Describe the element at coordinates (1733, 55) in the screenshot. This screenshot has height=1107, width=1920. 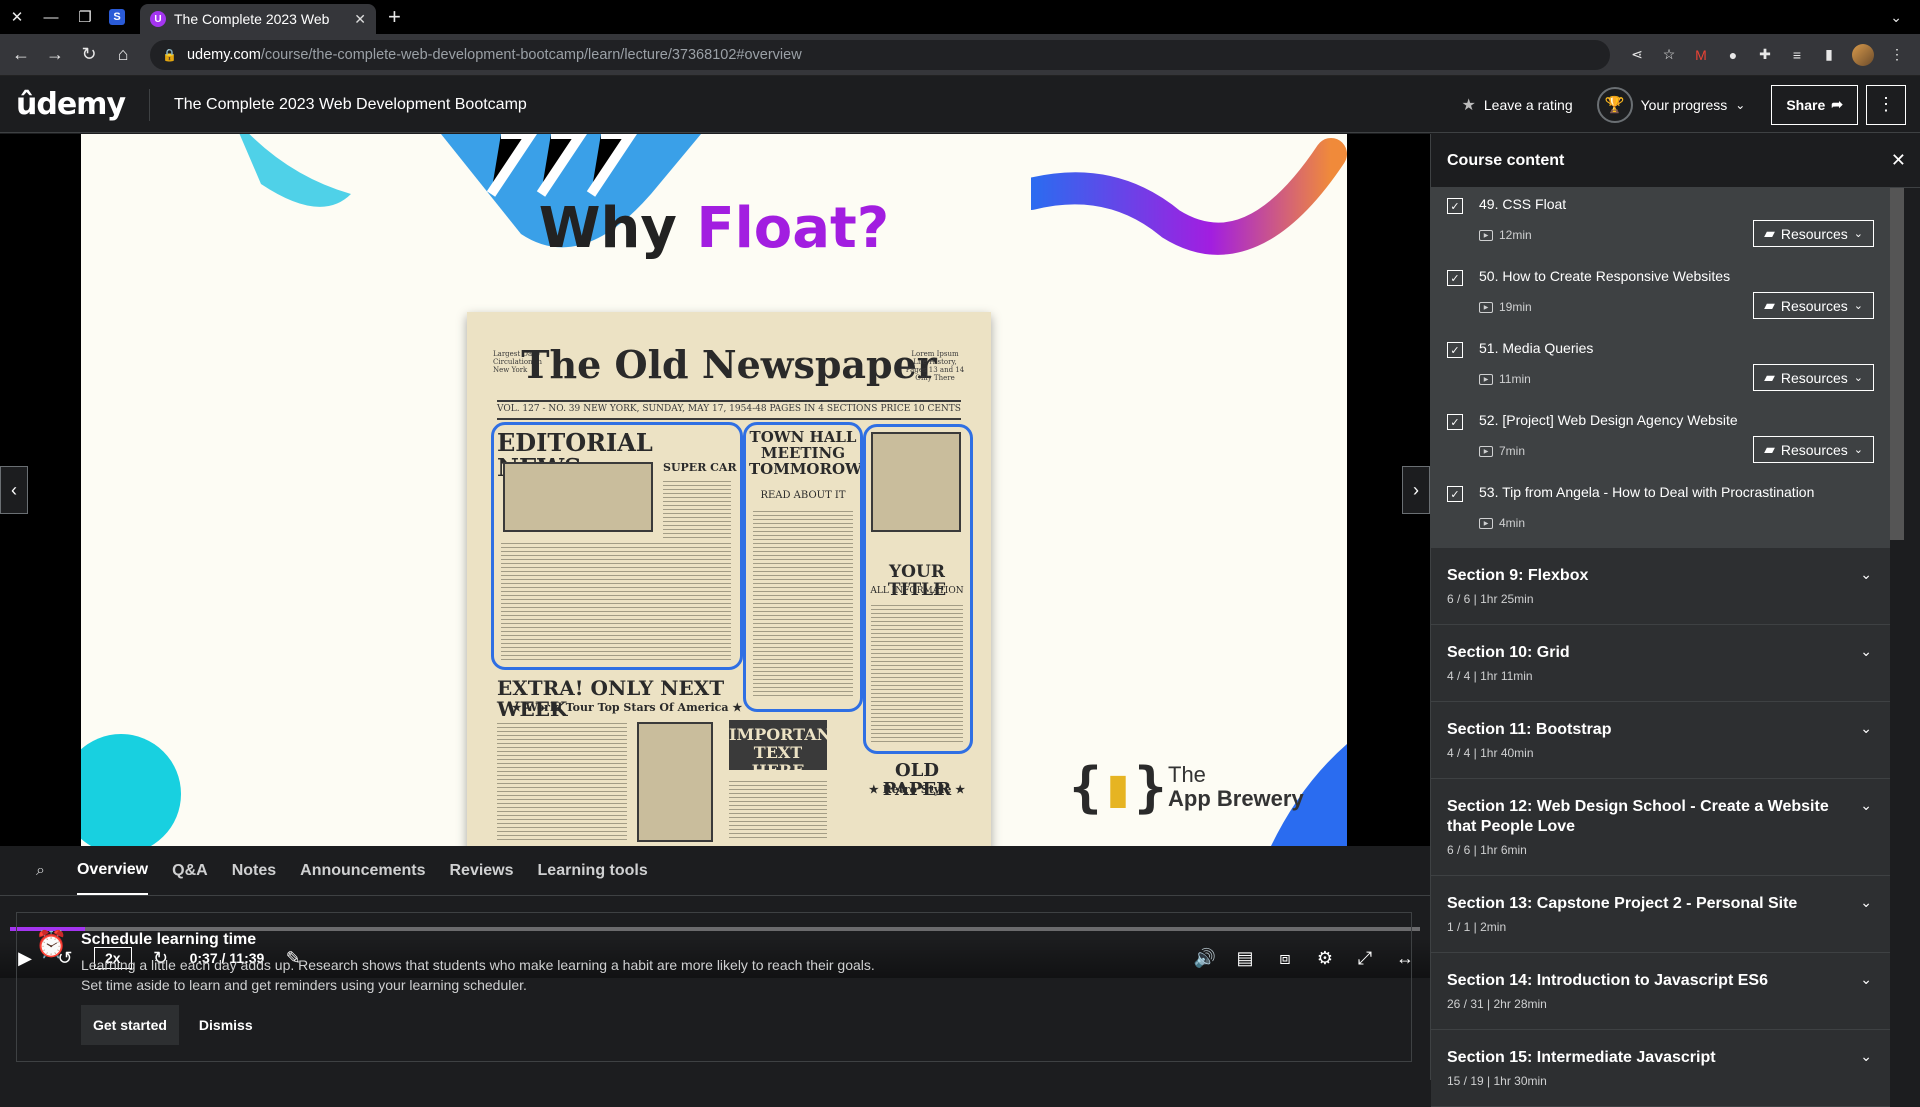
I see `extension-icon: ●` at that location.